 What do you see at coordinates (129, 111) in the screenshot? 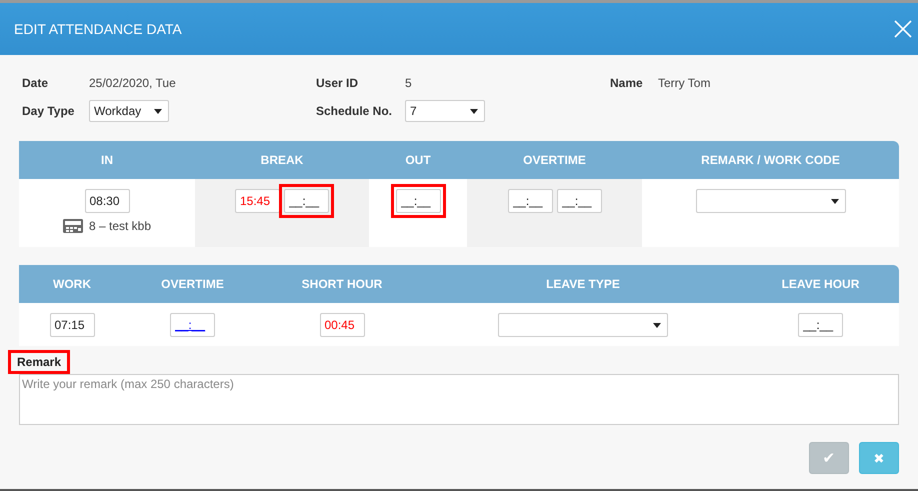
I see `dropdown: Workday` at bounding box center [129, 111].